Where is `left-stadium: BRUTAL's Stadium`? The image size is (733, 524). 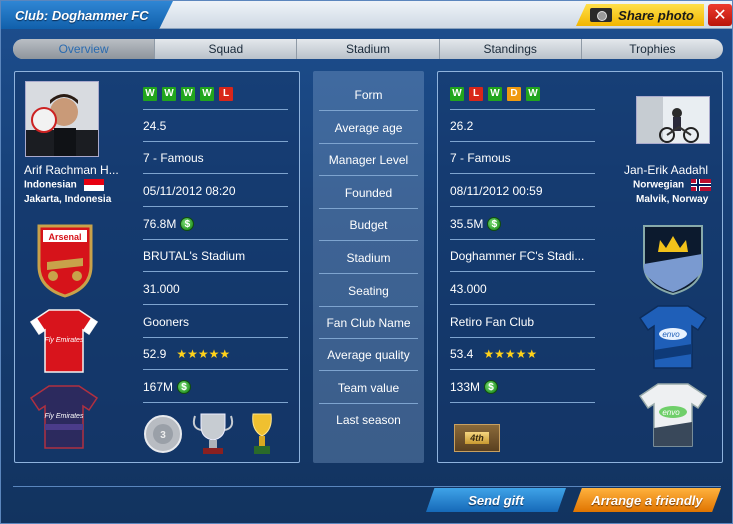 left-stadium: BRUTAL's Stadium is located at coordinates (215, 256).